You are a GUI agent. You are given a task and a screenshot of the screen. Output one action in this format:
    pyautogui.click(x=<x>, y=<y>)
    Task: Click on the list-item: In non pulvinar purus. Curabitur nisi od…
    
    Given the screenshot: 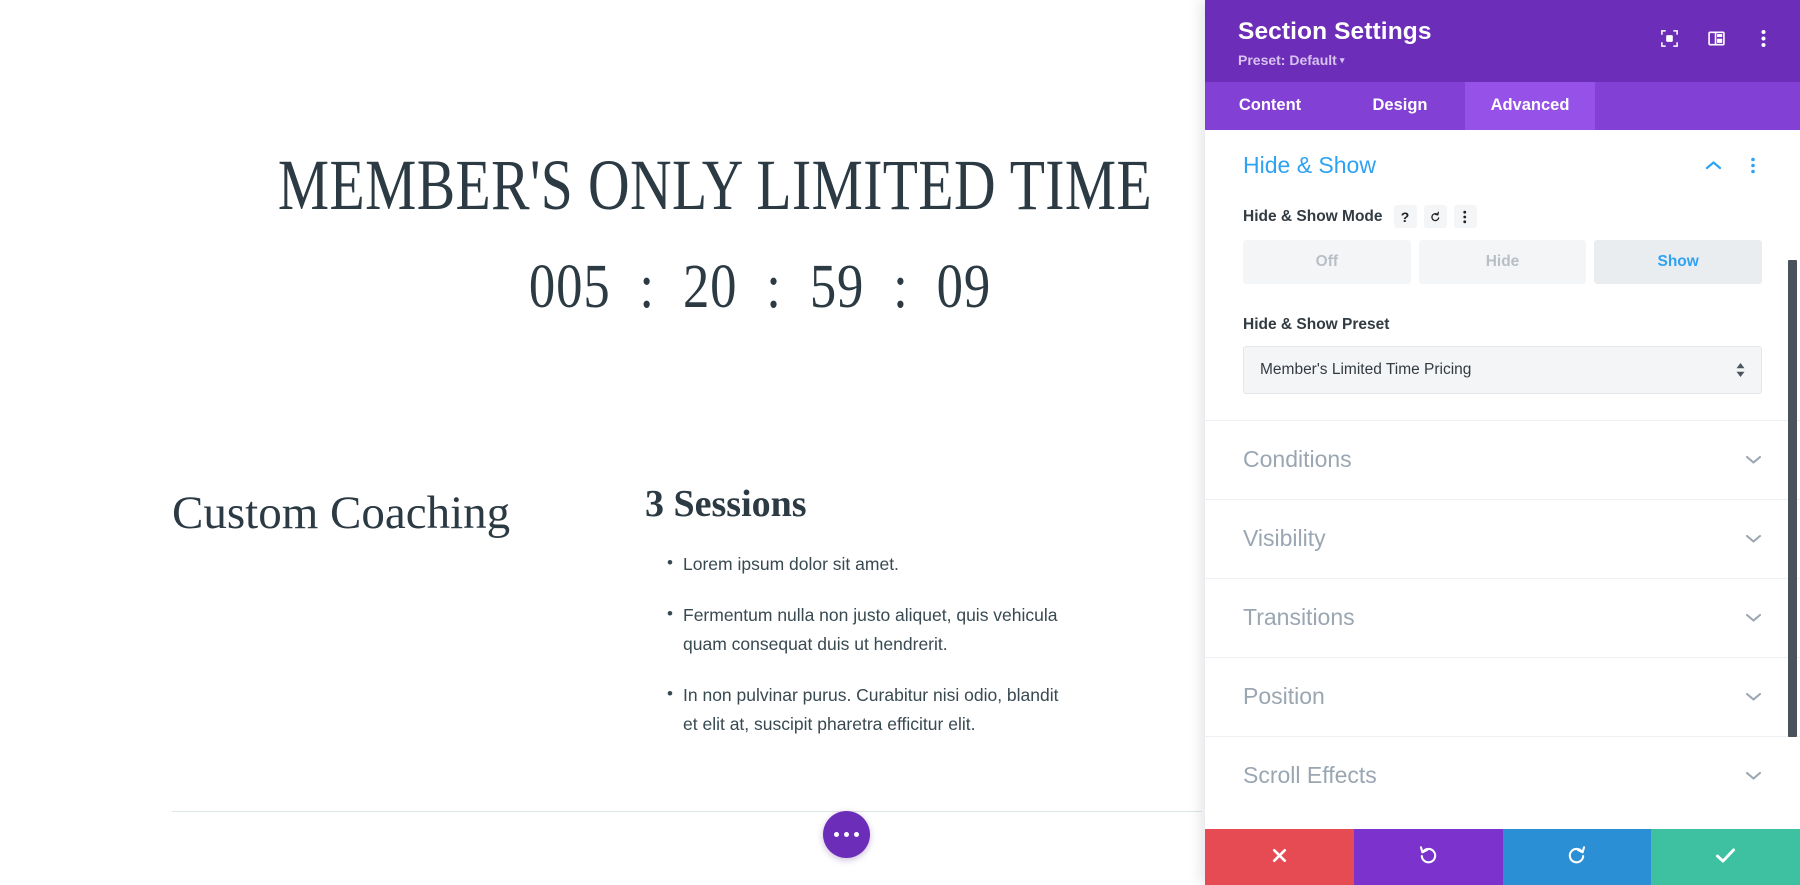 What is the action you would take?
    pyautogui.click(x=866, y=709)
    